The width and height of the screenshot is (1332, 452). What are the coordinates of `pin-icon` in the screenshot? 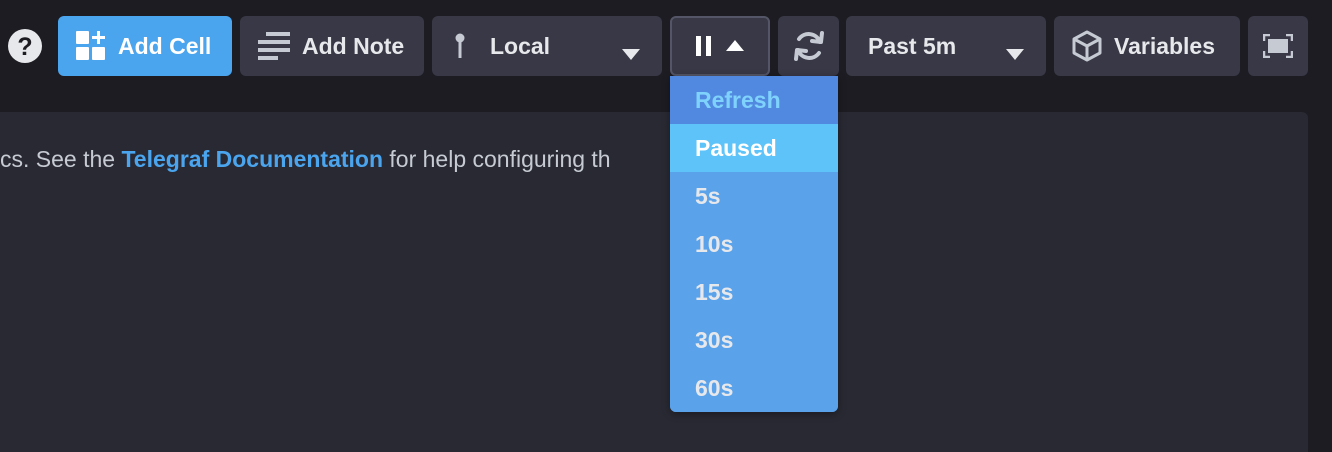 It's located at (460, 46).